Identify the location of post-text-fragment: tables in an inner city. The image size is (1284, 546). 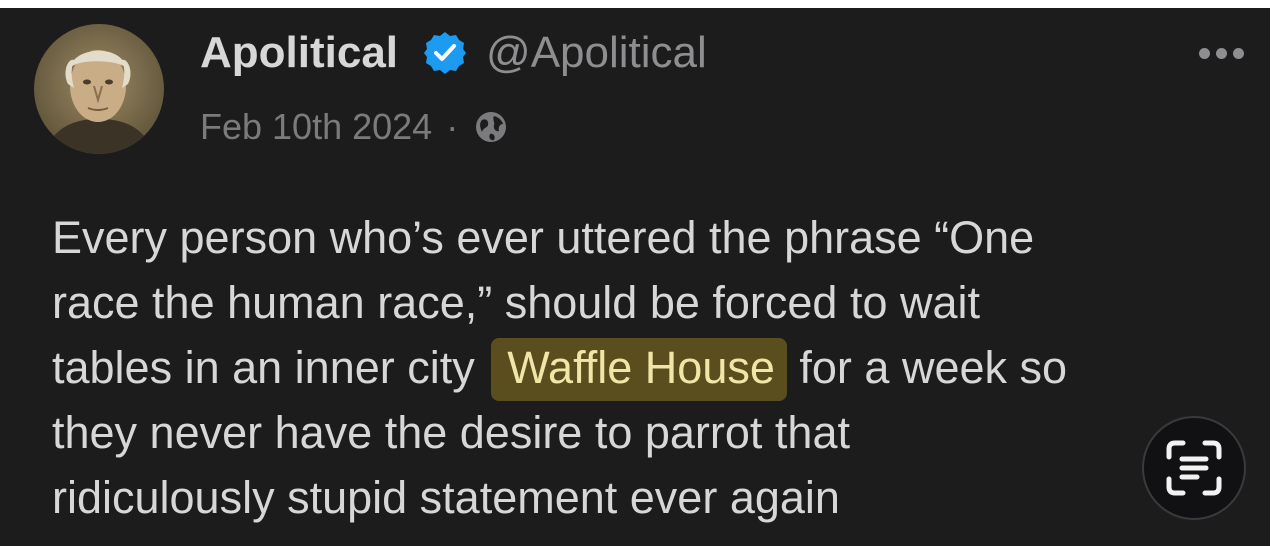
(263, 367).